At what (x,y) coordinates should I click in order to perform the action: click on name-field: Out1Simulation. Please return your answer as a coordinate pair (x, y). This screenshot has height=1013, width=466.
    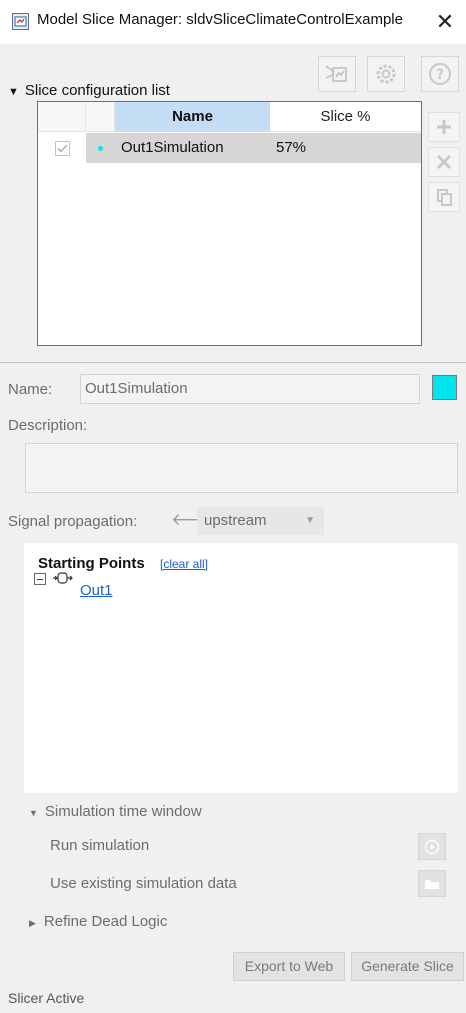
    Looking at the image, I should click on (250, 389).